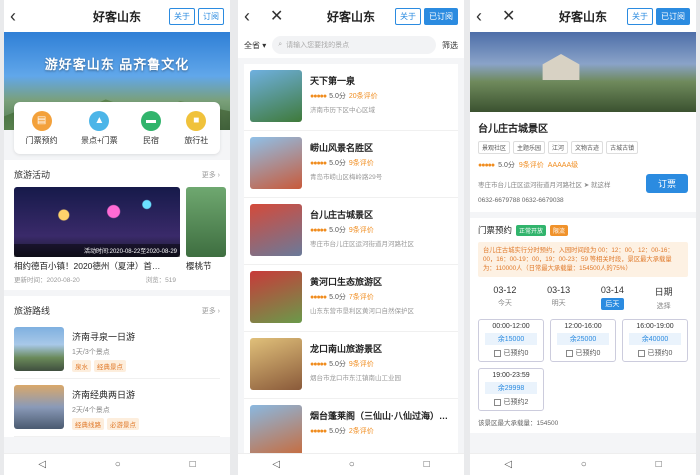 The image size is (700, 475). What do you see at coordinates (333, 81) in the screenshot?
I see `spot-name: 天下第一泉` at bounding box center [333, 81].